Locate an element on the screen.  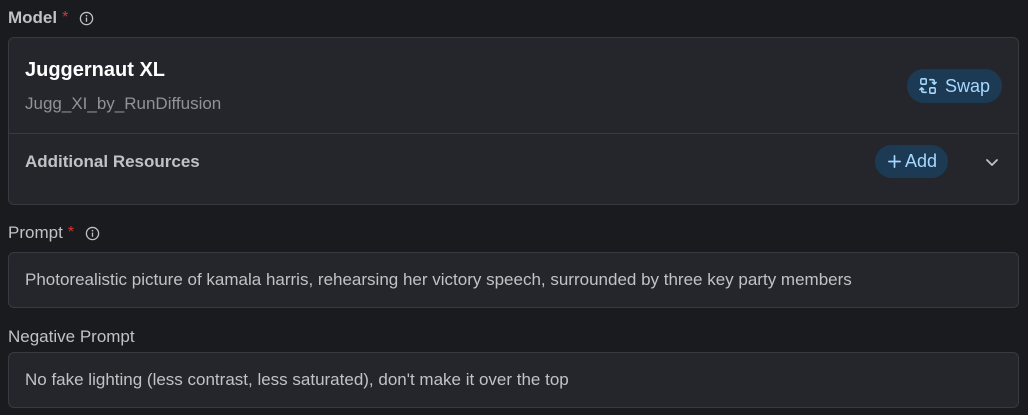
add-label: Add is located at coordinates (921, 161).